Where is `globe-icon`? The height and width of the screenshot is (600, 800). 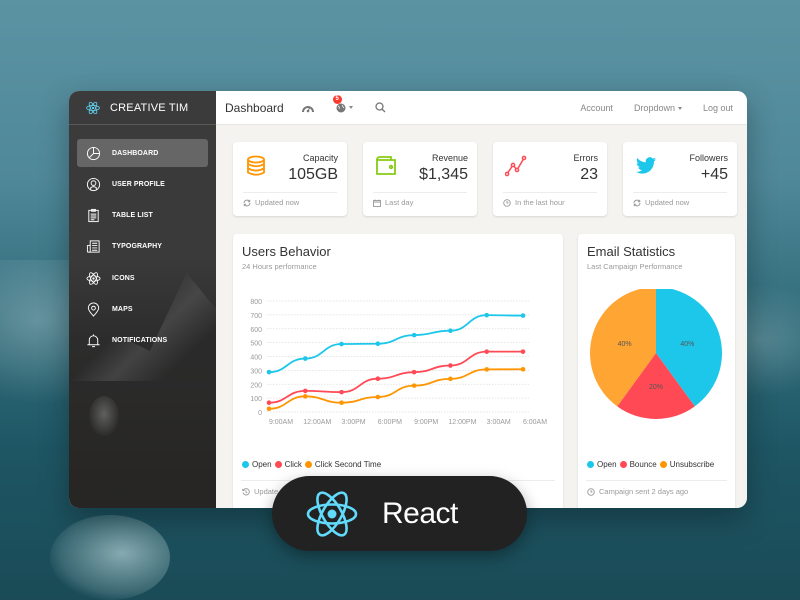
globe-icon is located at coordinates (341, 107).